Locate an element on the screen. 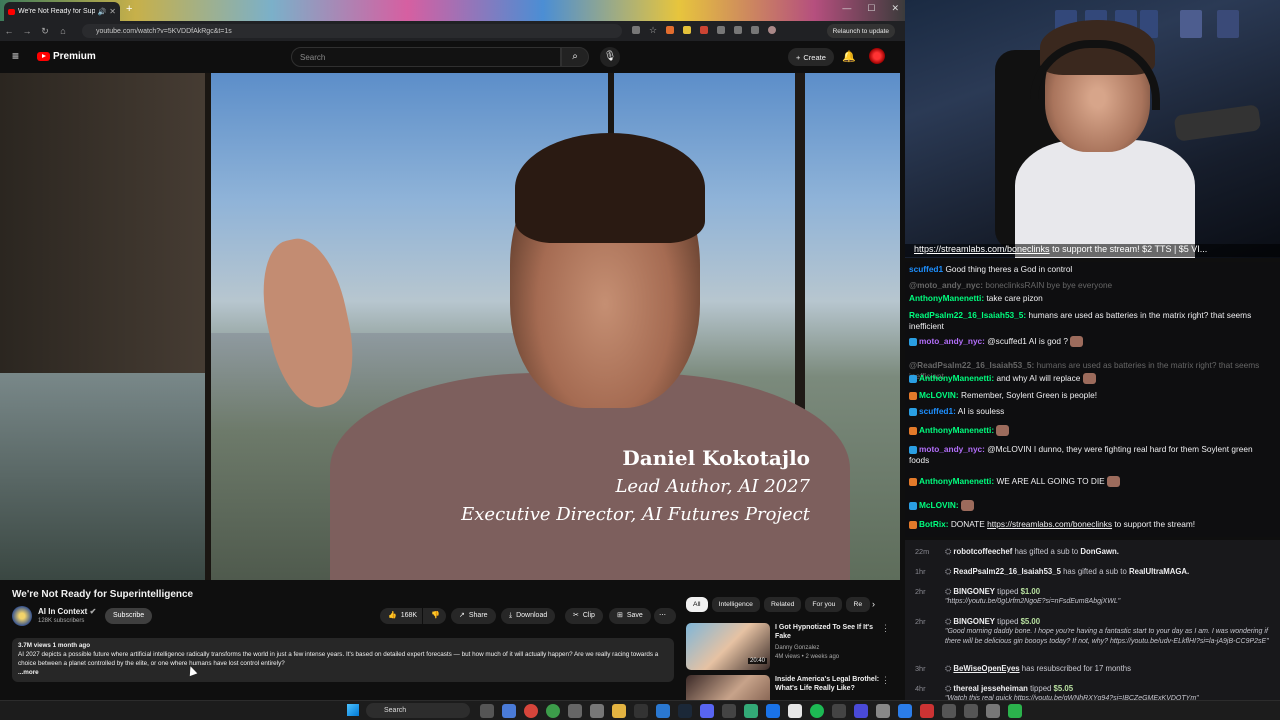  event-user: thereal jesseheiman is located at coordinates (990, 688).